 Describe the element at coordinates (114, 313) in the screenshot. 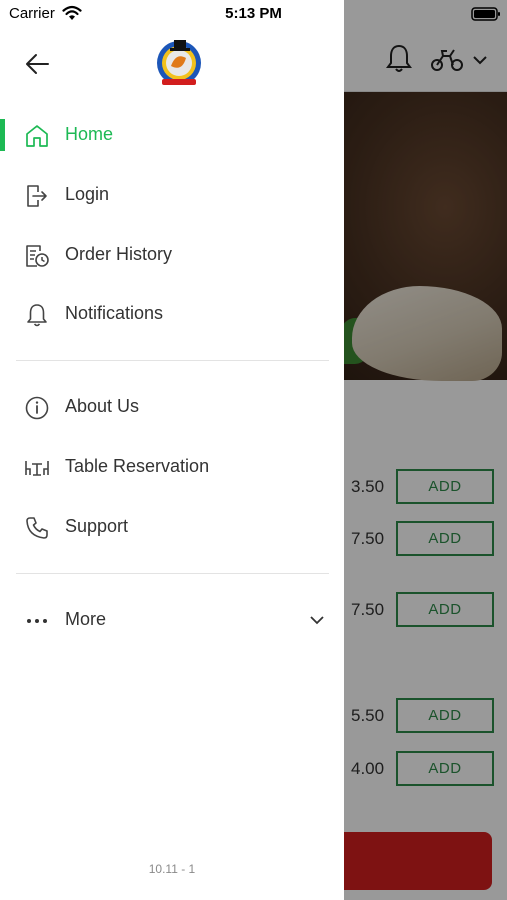

I see `menu-item-label: Notifications` at that location.